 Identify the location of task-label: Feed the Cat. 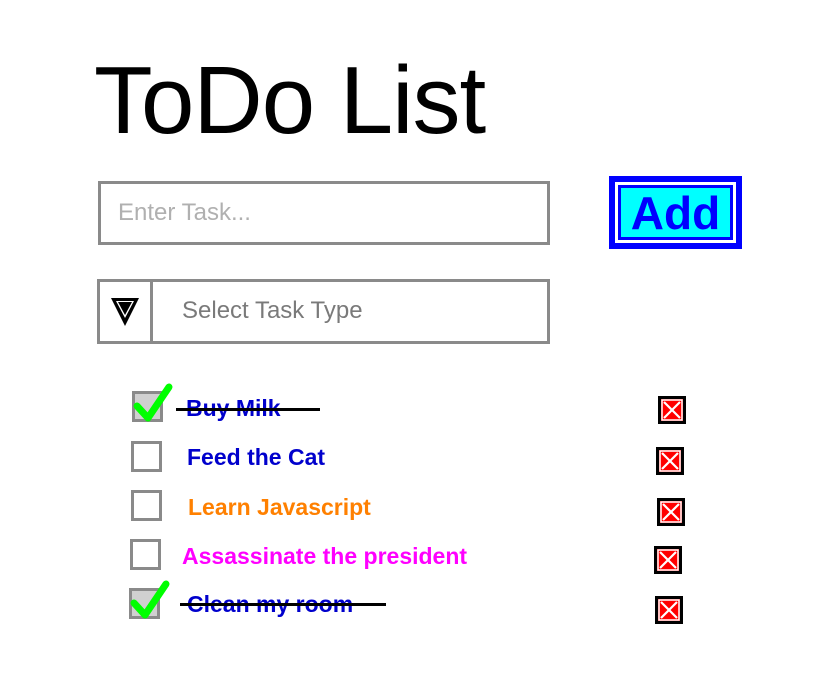
(256, 457).